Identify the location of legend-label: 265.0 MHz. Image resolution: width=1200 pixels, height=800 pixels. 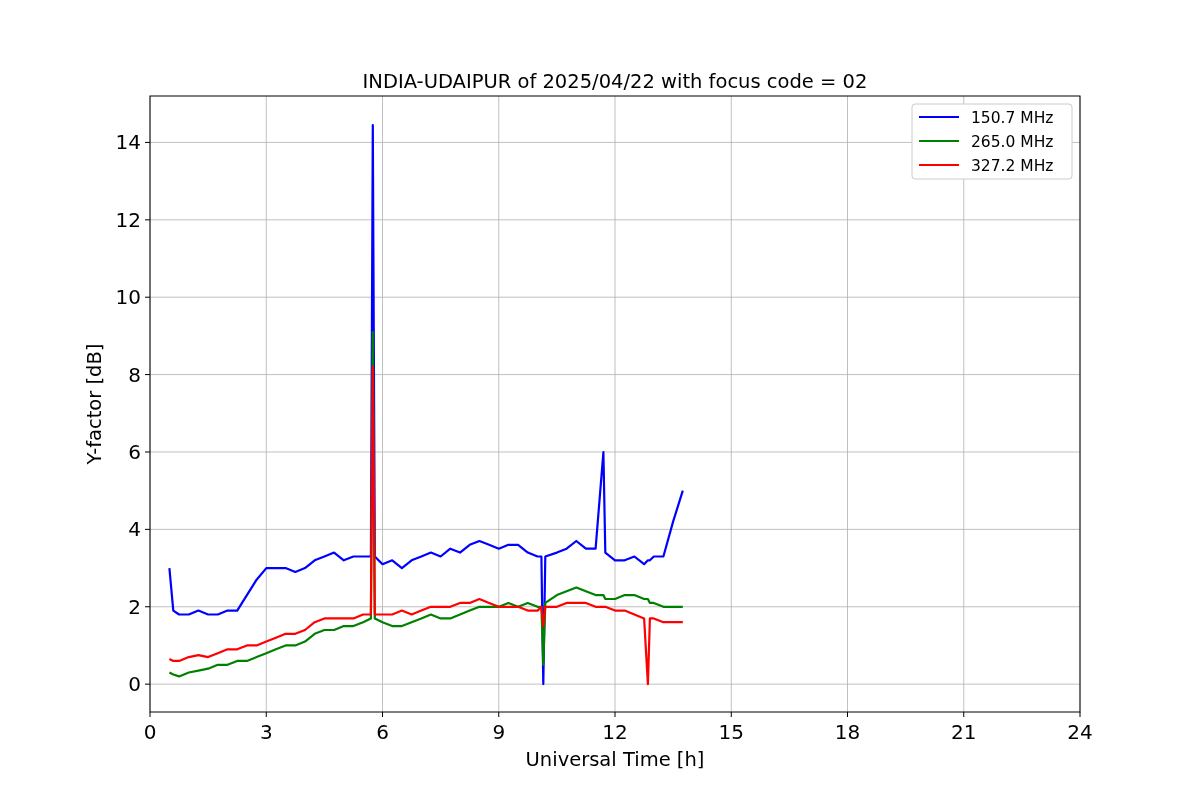
(1012, 141).